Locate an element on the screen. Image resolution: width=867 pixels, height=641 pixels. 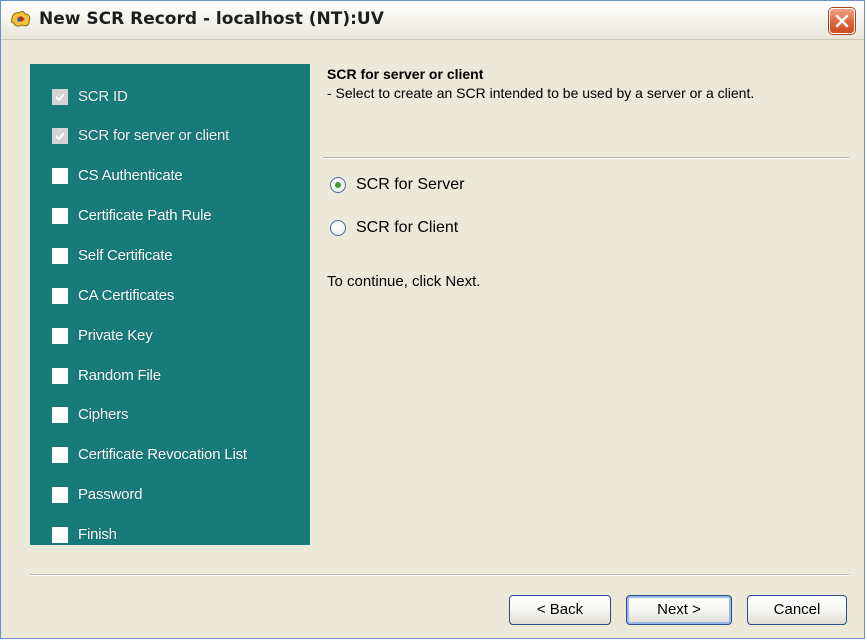
window-title: New SCR Record - localhost (NT):UV is located at coordinates (211, 19).